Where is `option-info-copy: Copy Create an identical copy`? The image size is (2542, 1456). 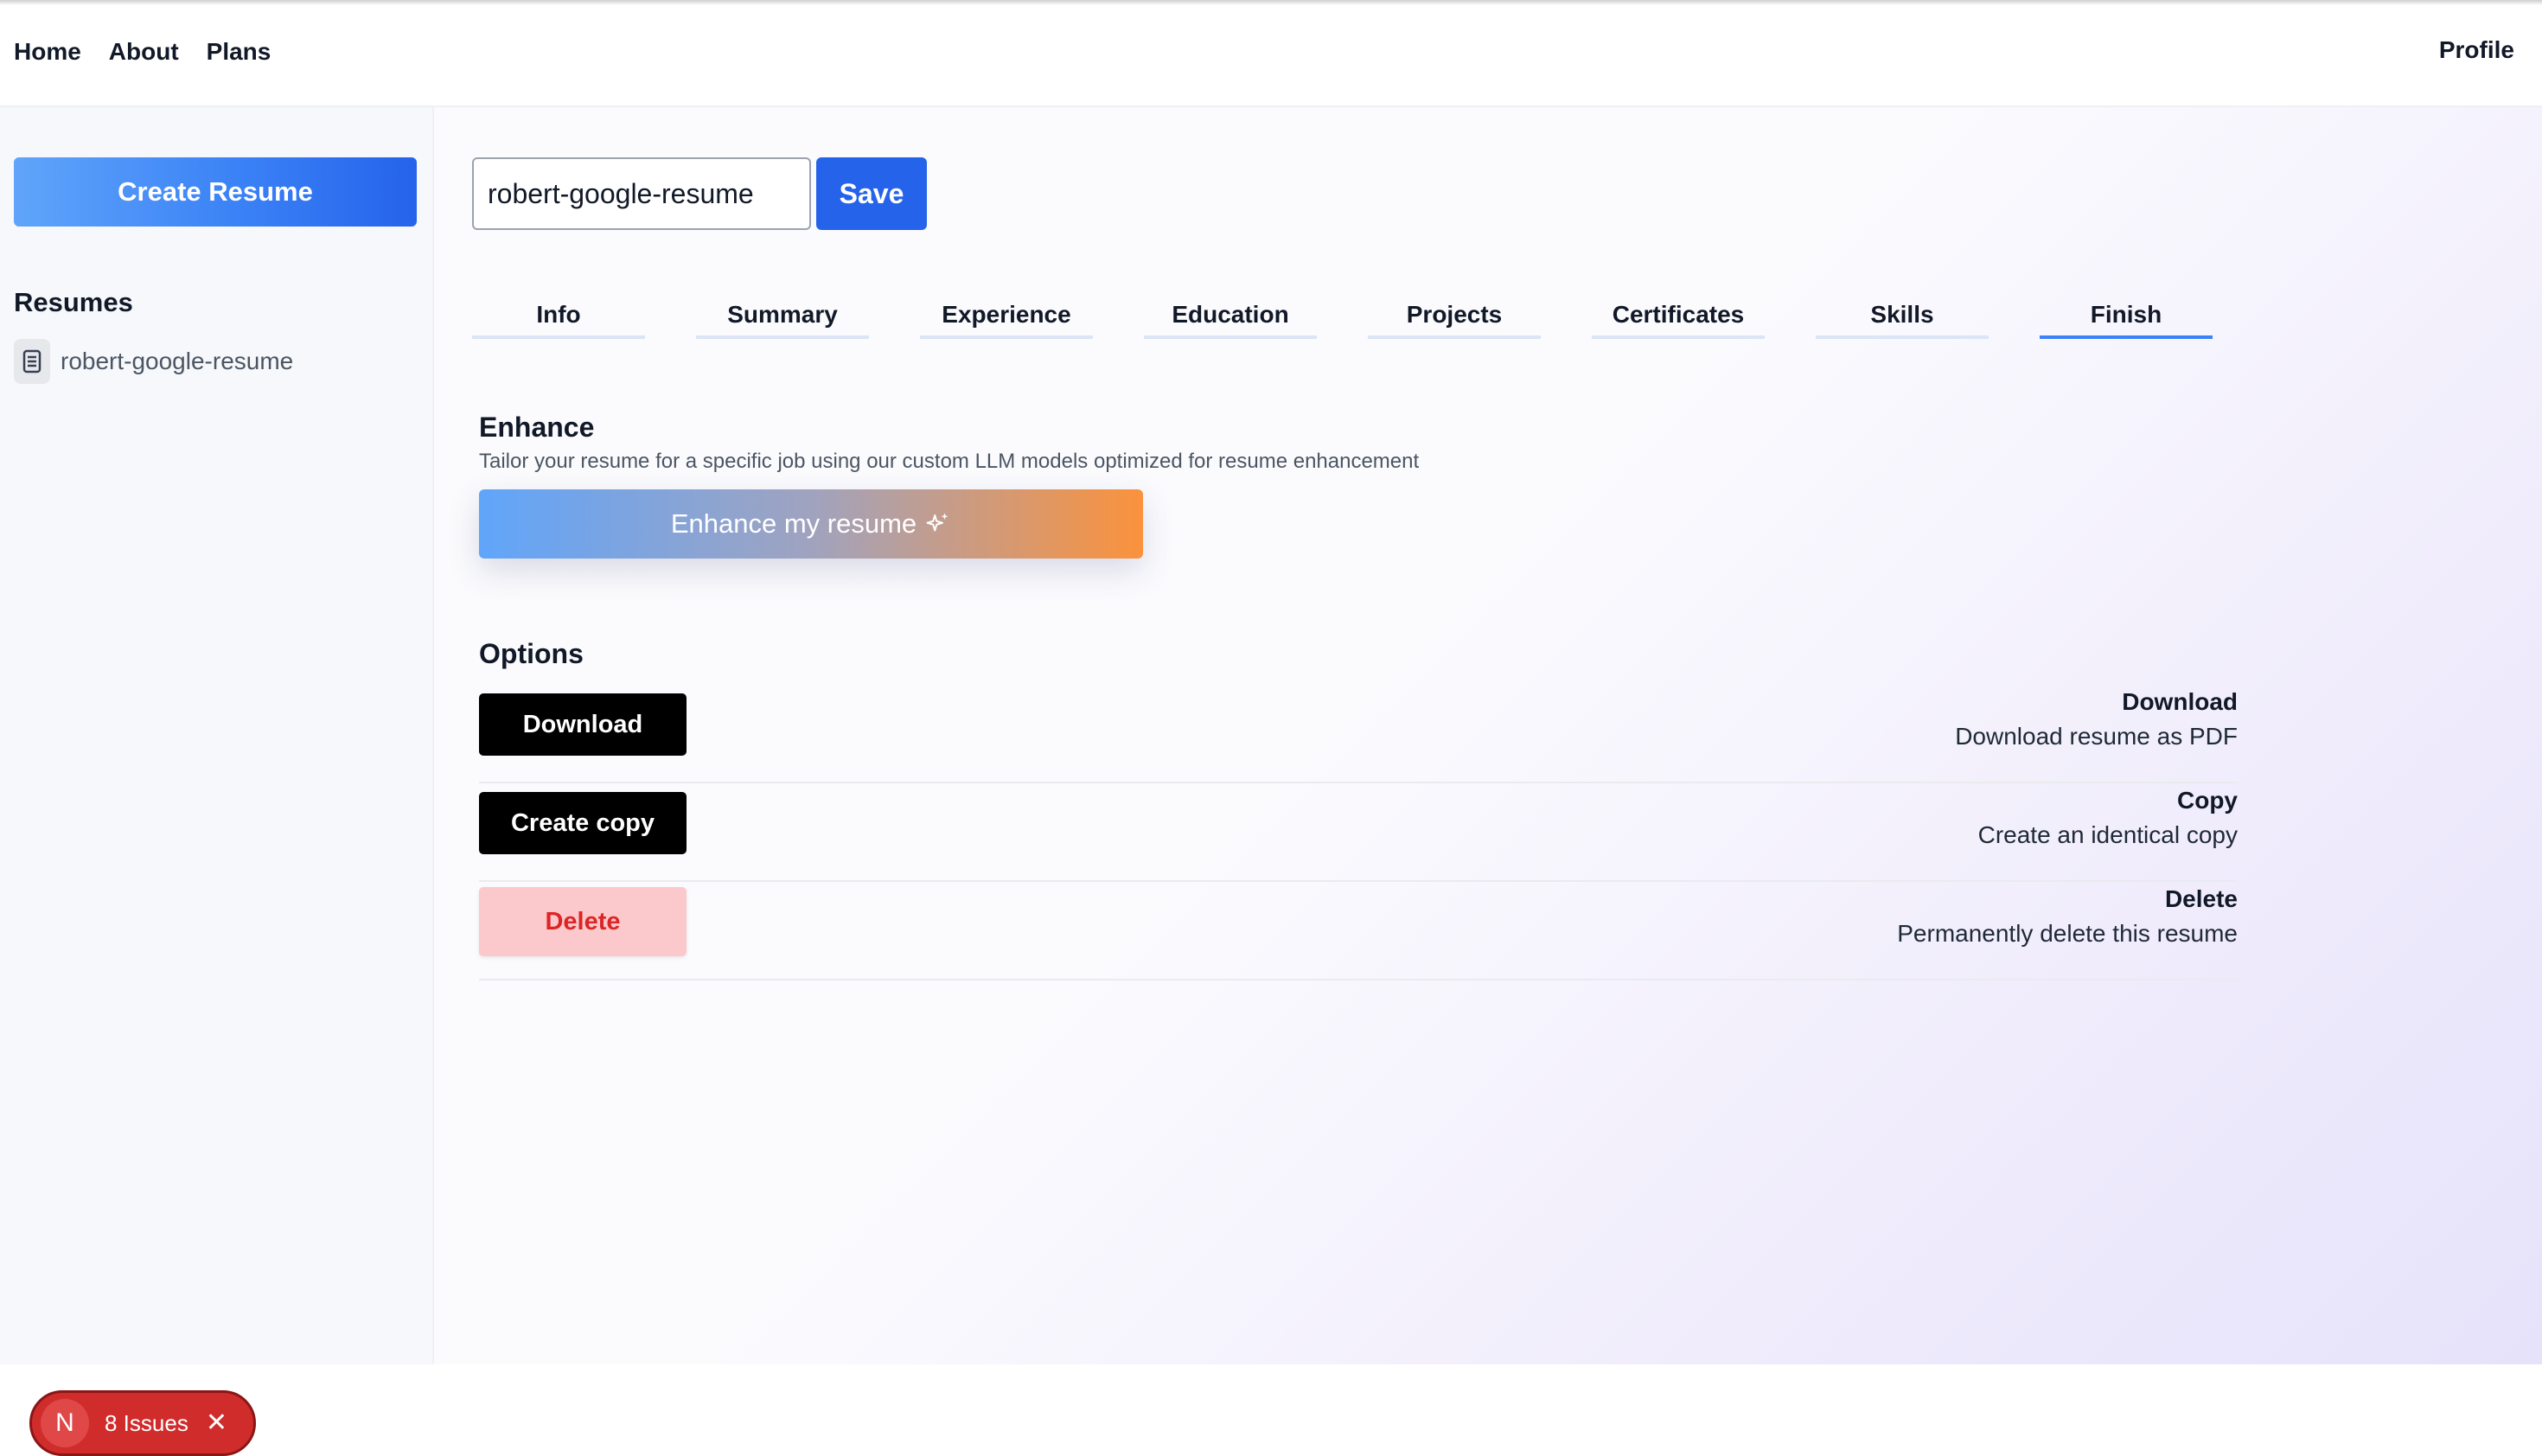
option-info-copy: Copy Create an identical copy is located at coordinates (2108, 818).